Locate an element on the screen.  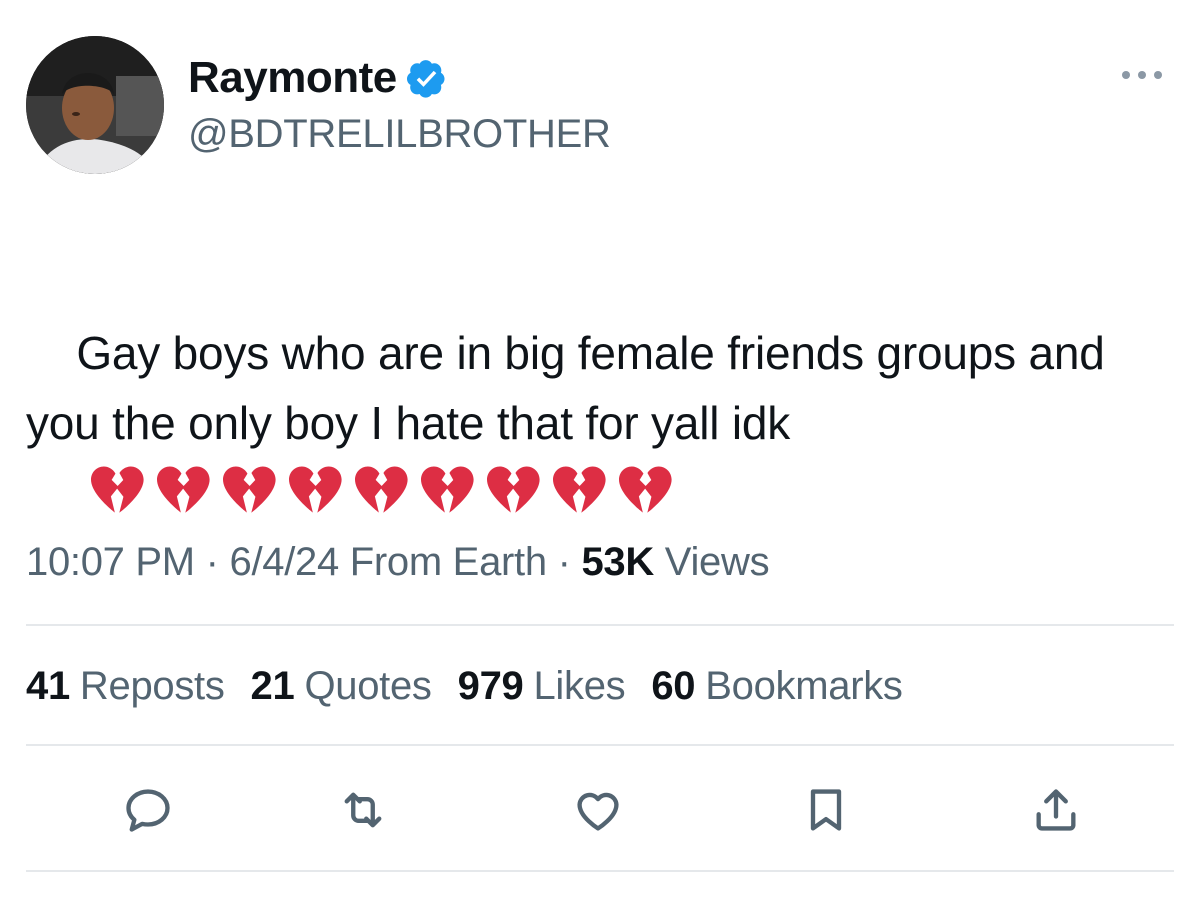
heart-icon is located at coordinates (598, 811).